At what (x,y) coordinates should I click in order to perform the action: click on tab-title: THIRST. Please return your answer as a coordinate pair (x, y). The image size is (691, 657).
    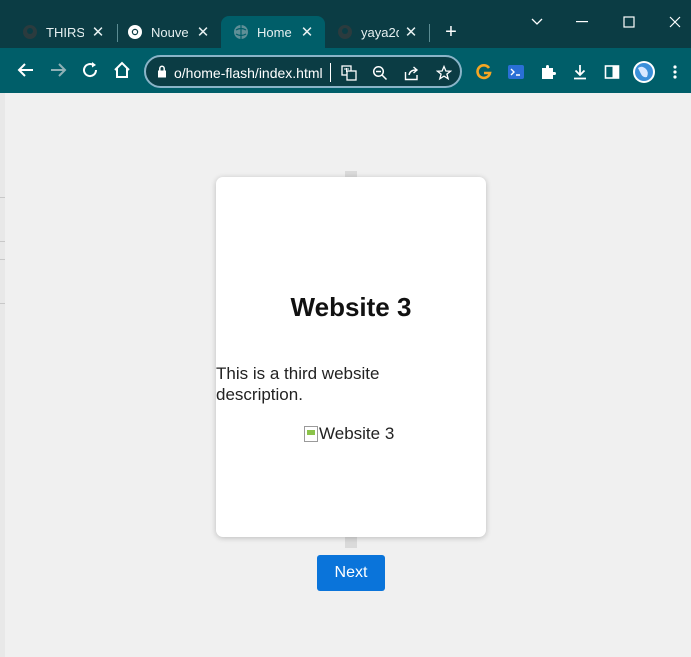
    Looking at the image, I should click on (65, 32).